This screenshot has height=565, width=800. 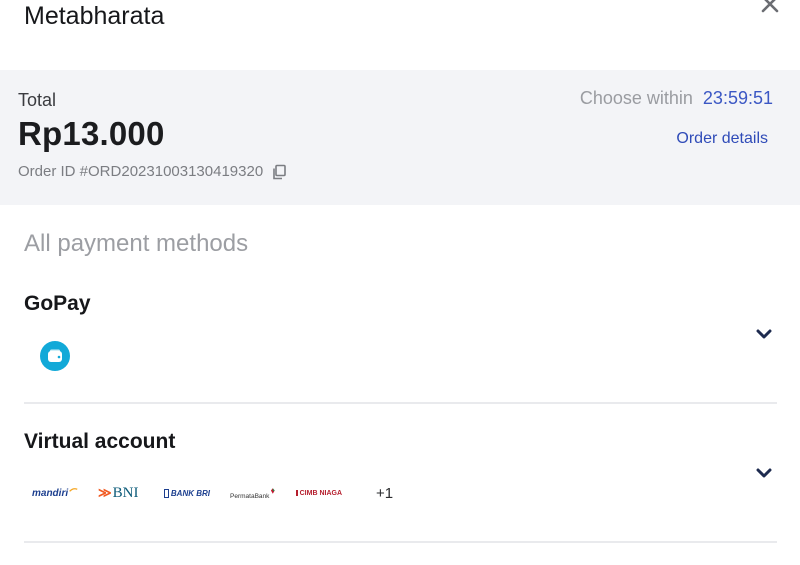 I want to click on order-id-row: Order ID #ORD20231003130419320, so click(x=152, y=171).